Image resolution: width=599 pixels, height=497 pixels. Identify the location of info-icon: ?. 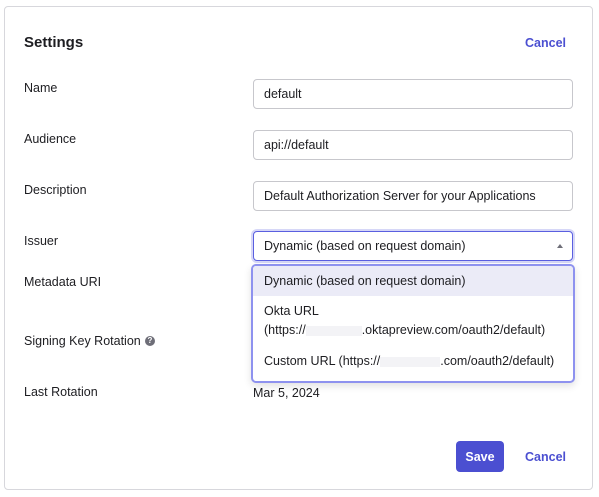
(150, 341).